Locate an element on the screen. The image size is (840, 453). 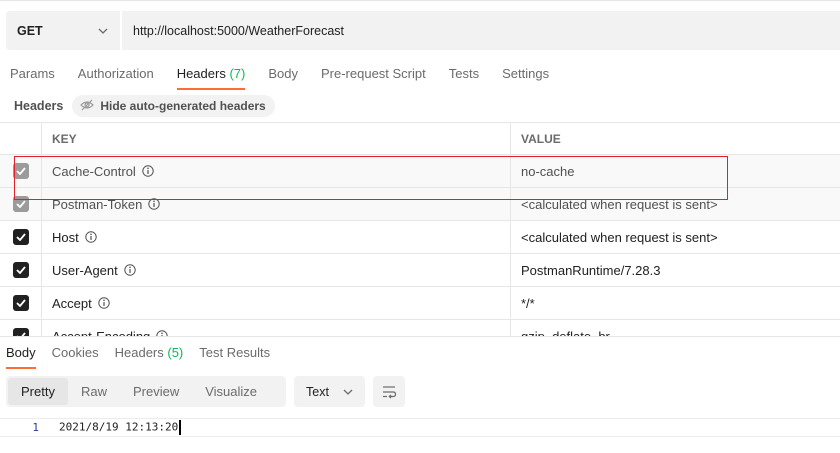
row-value-cell: PostmanRuntime/7.28.3 is located at coordinates (675, 270).